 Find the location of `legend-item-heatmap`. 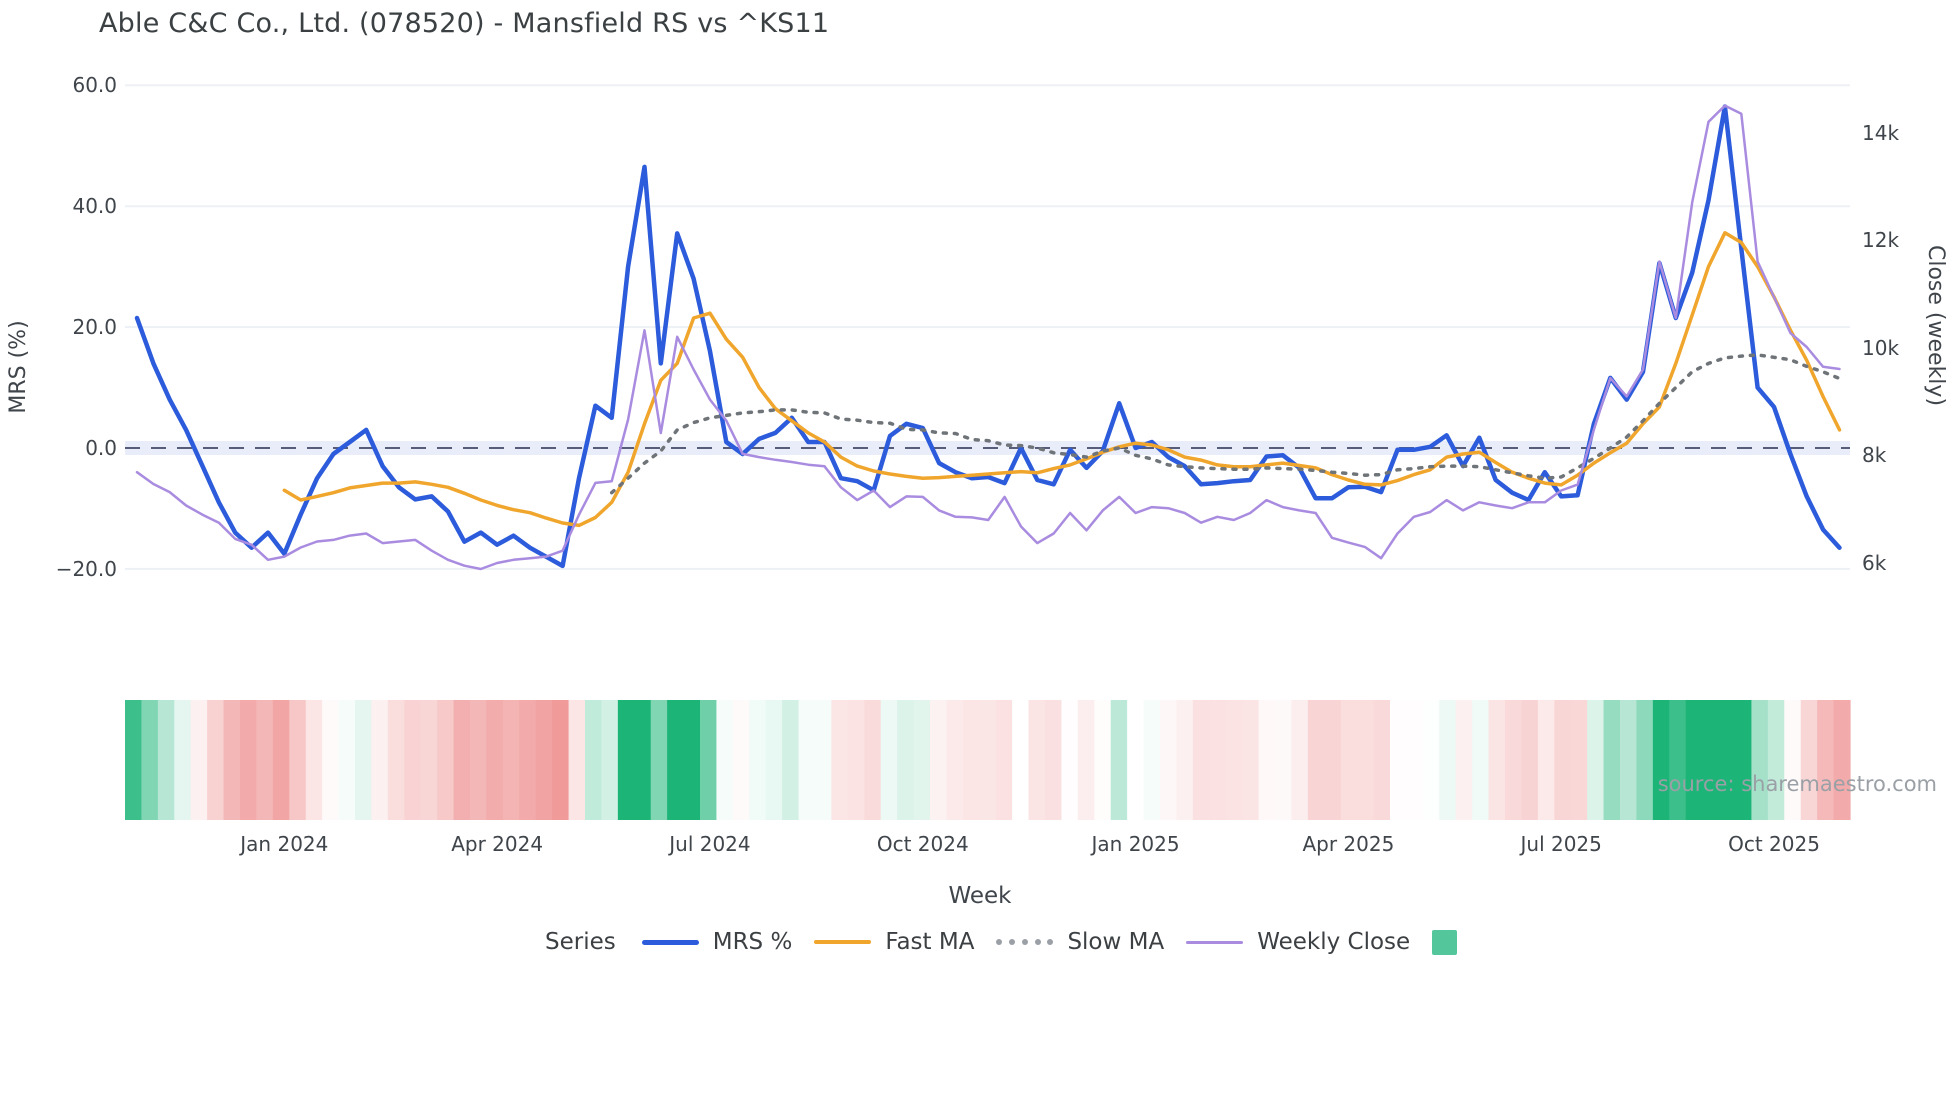

legend-item-heatmap is located at coordinates (1445, 942).